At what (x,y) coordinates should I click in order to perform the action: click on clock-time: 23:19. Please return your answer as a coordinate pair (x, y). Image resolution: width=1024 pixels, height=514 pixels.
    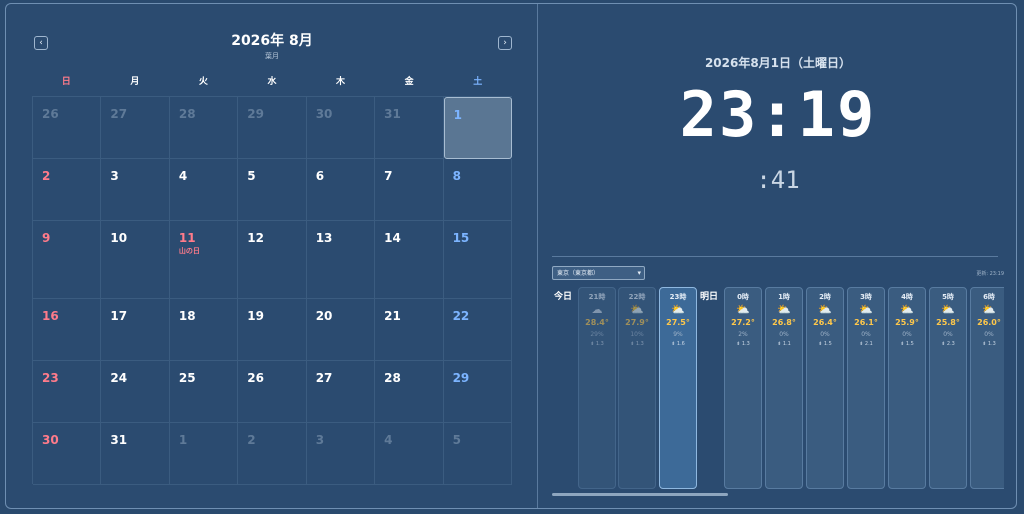
    Looking at the image, I should click on (778, 114).